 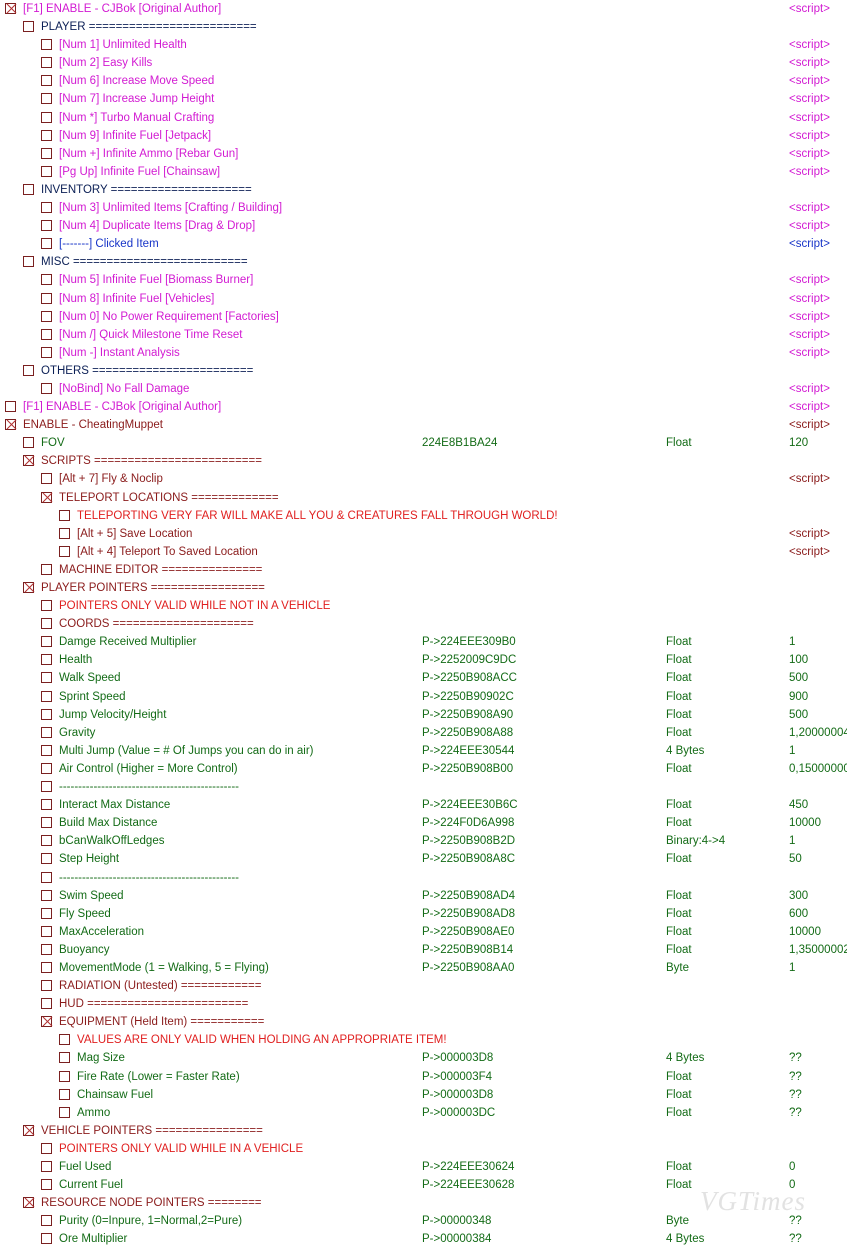 I want to click on table-row: PLAYER POINTERS =================, so click(x=423, y=588).